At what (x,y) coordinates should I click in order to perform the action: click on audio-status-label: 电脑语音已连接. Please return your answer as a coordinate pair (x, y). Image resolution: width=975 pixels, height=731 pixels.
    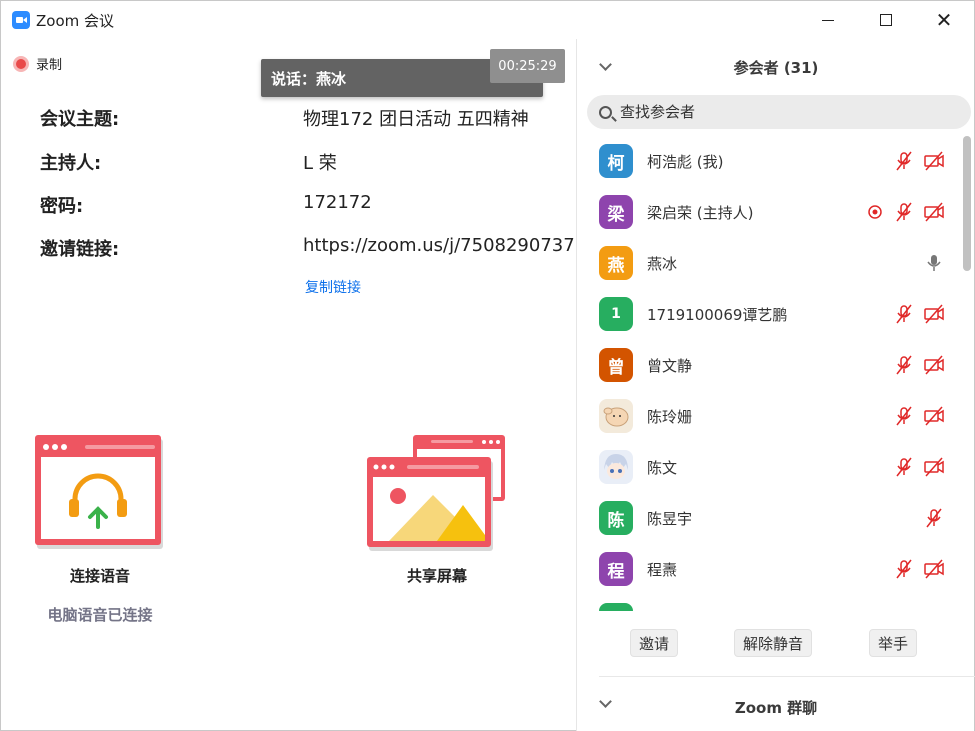
    Looking at the image, I should click on (100, 615).